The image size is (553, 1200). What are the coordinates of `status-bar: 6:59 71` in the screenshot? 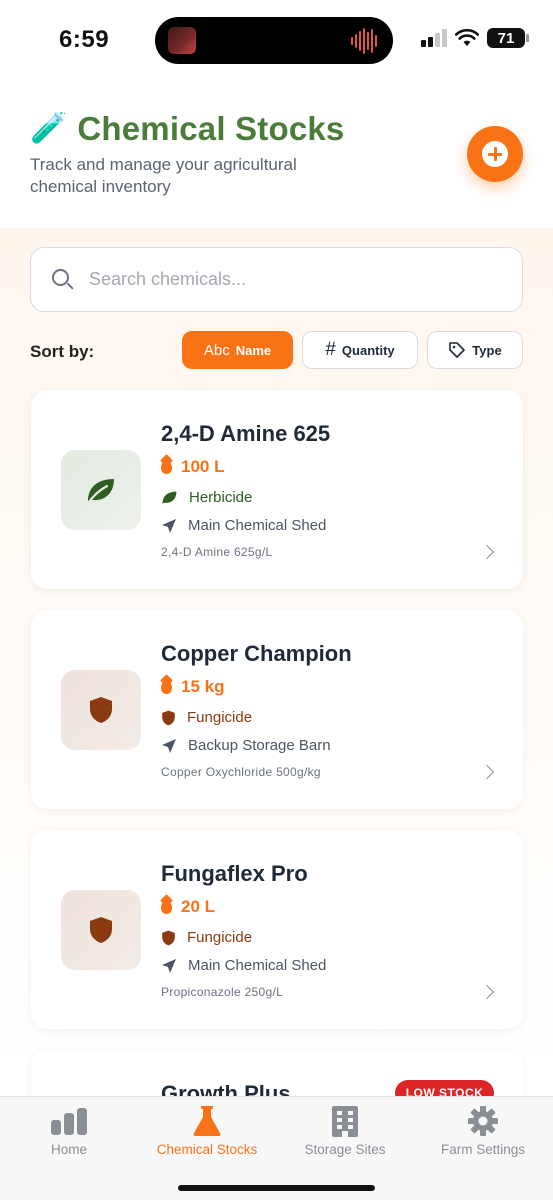 It's located at (276, 42).